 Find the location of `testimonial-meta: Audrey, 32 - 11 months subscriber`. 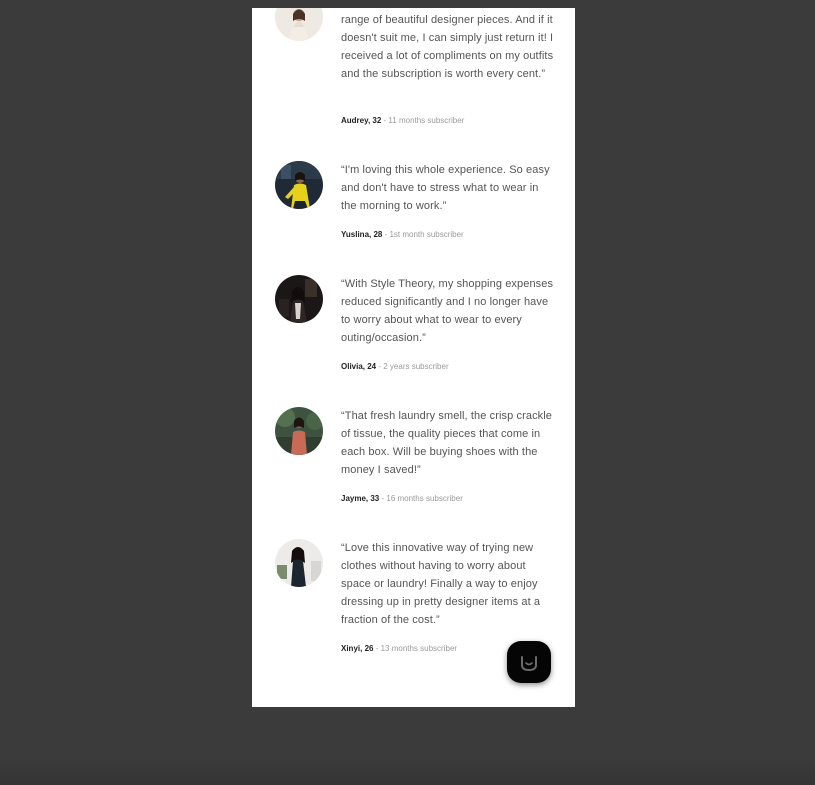

testimonial-meta: Audrey, 32 - 11 months subscriber is located at coordinates (402, 121).